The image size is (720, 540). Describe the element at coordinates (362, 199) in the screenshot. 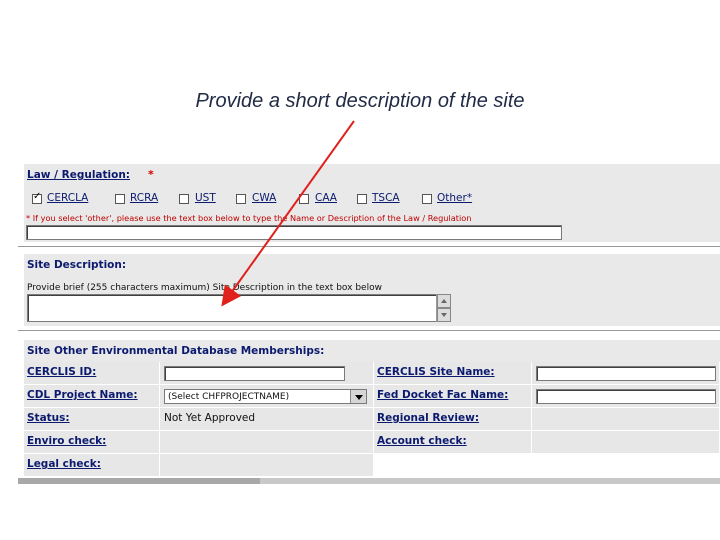

I see `checkbox-tsca` at that location.